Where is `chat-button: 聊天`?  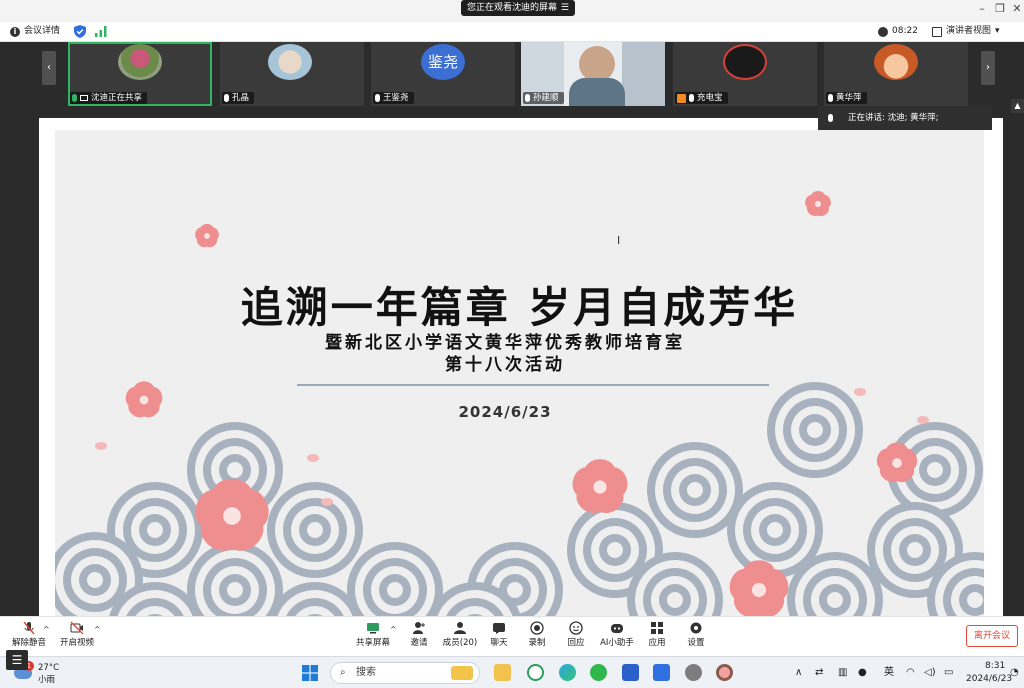
chat-button: 聊天 is located at coordinates (499, 638).